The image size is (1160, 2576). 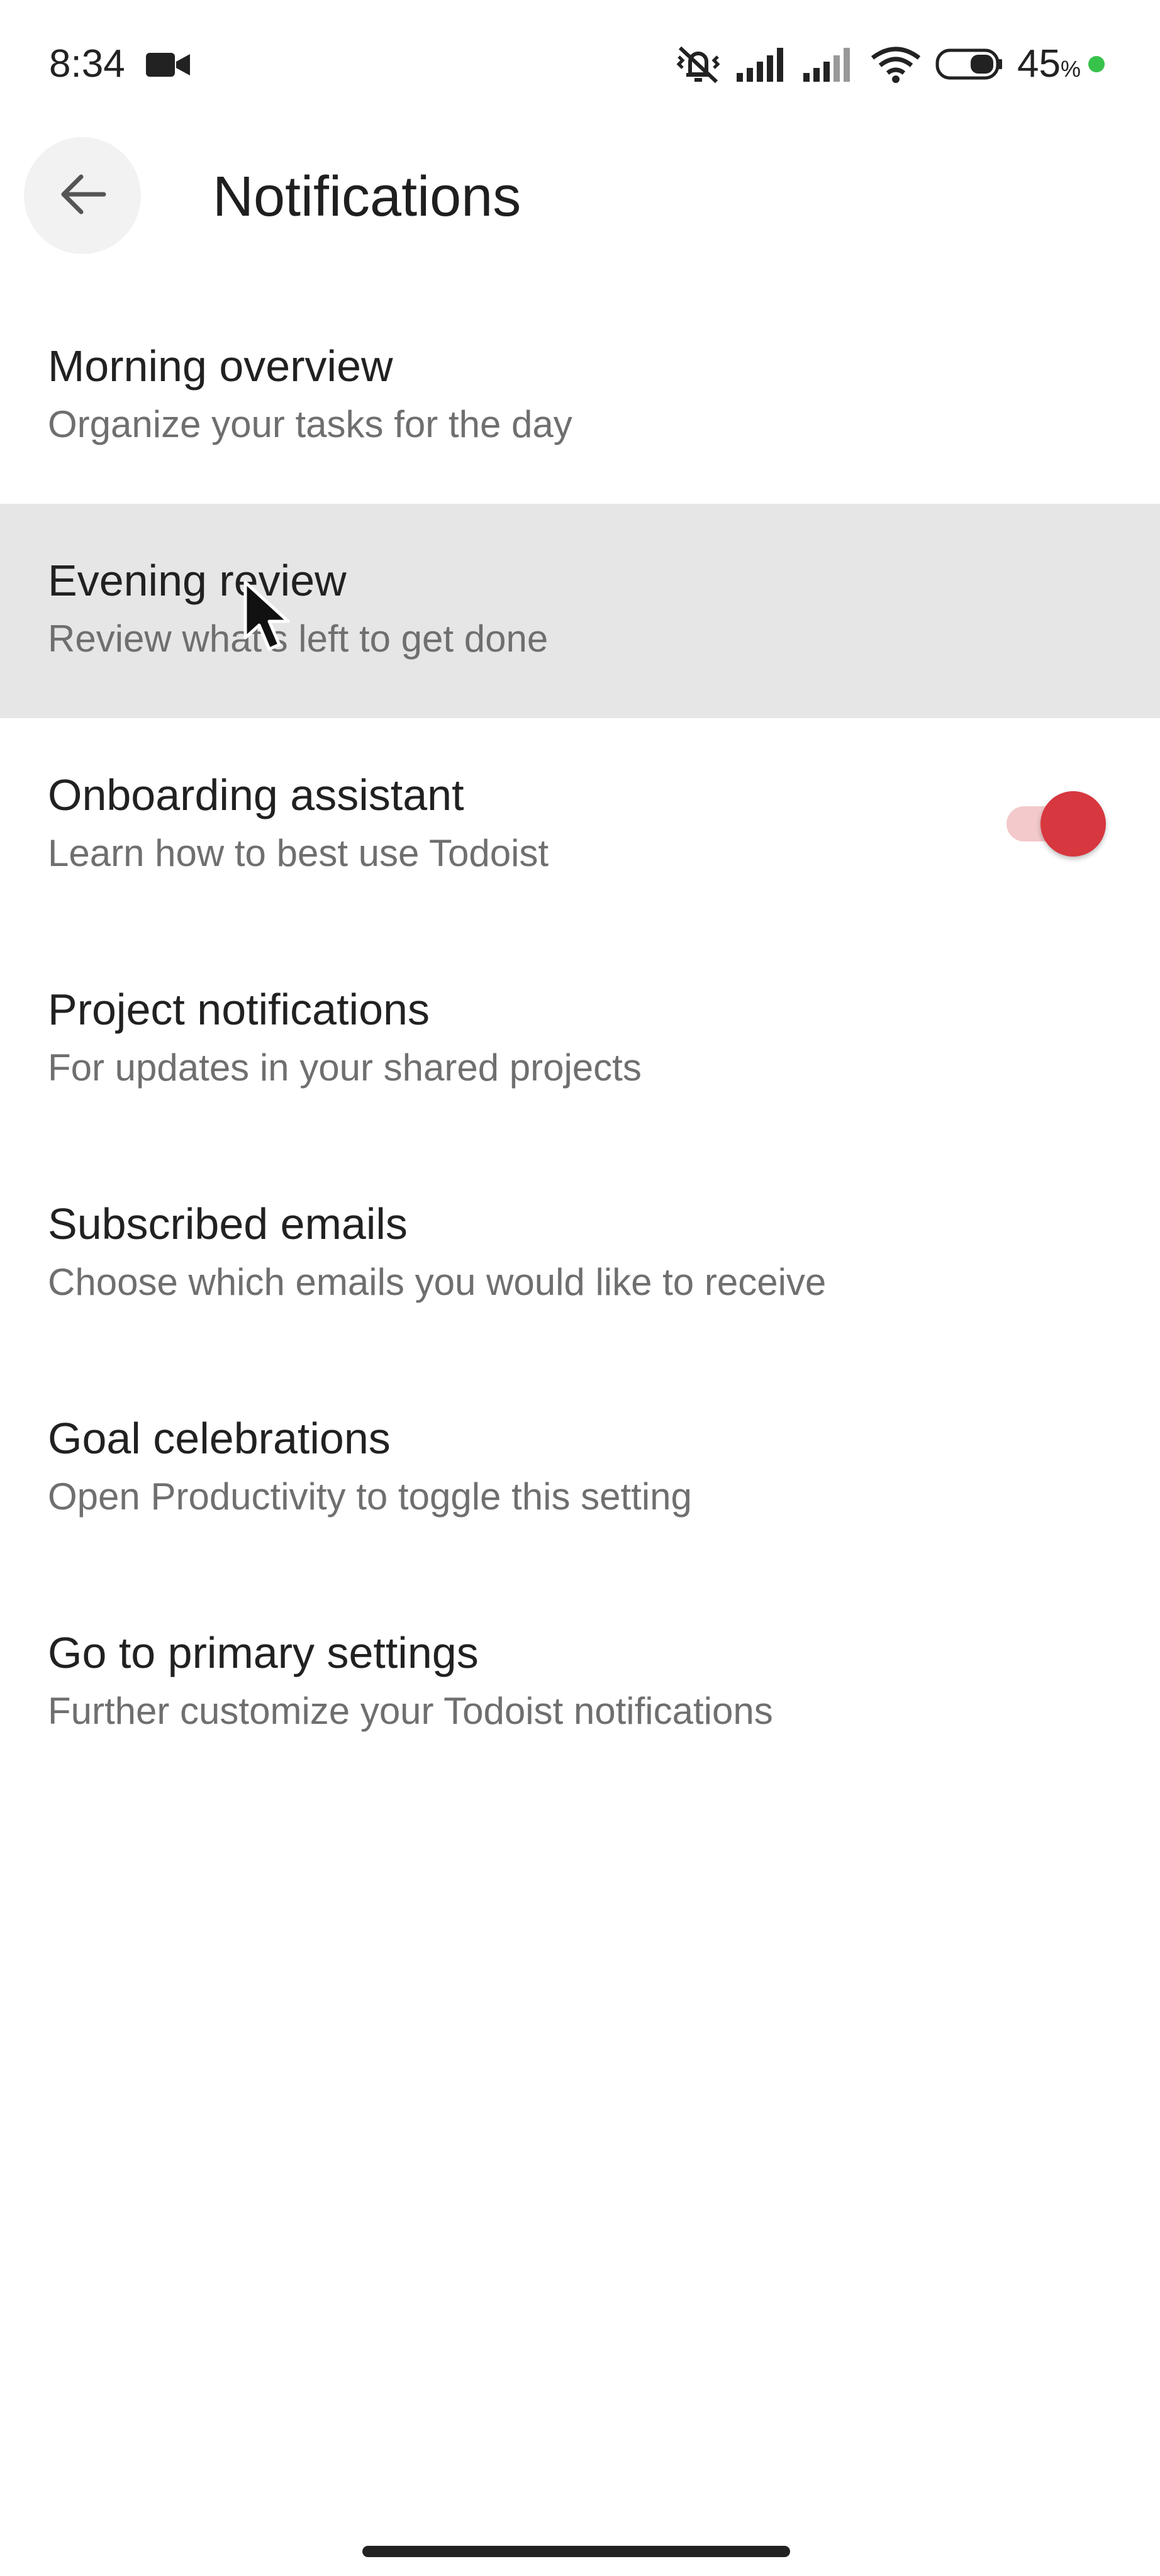 What do you see at coordinates (168, 64) in the screenshot?
I see `video-camera-icon` at bounding box center [168, 64].